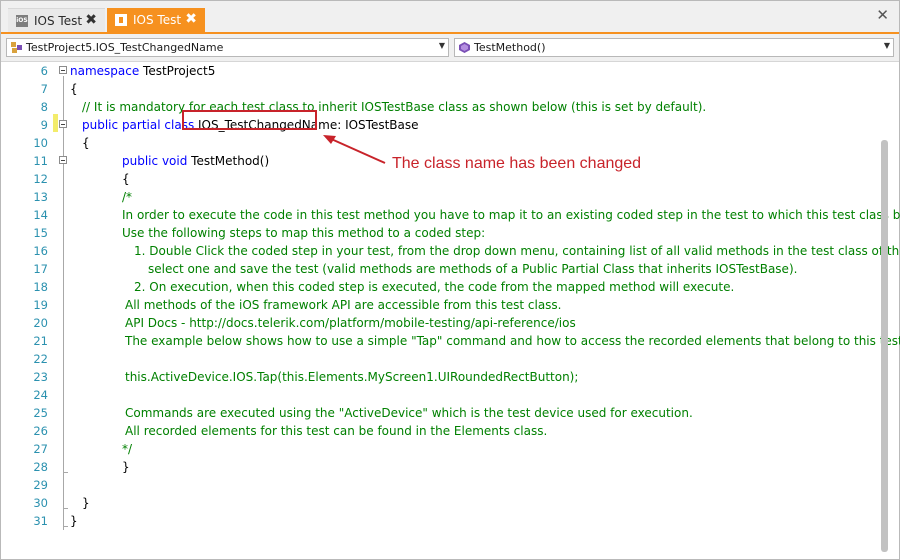  What do you see at coordinates (40, 341) in the screenshot?
I see `line-number: 21` at bounding box center [40, 341].